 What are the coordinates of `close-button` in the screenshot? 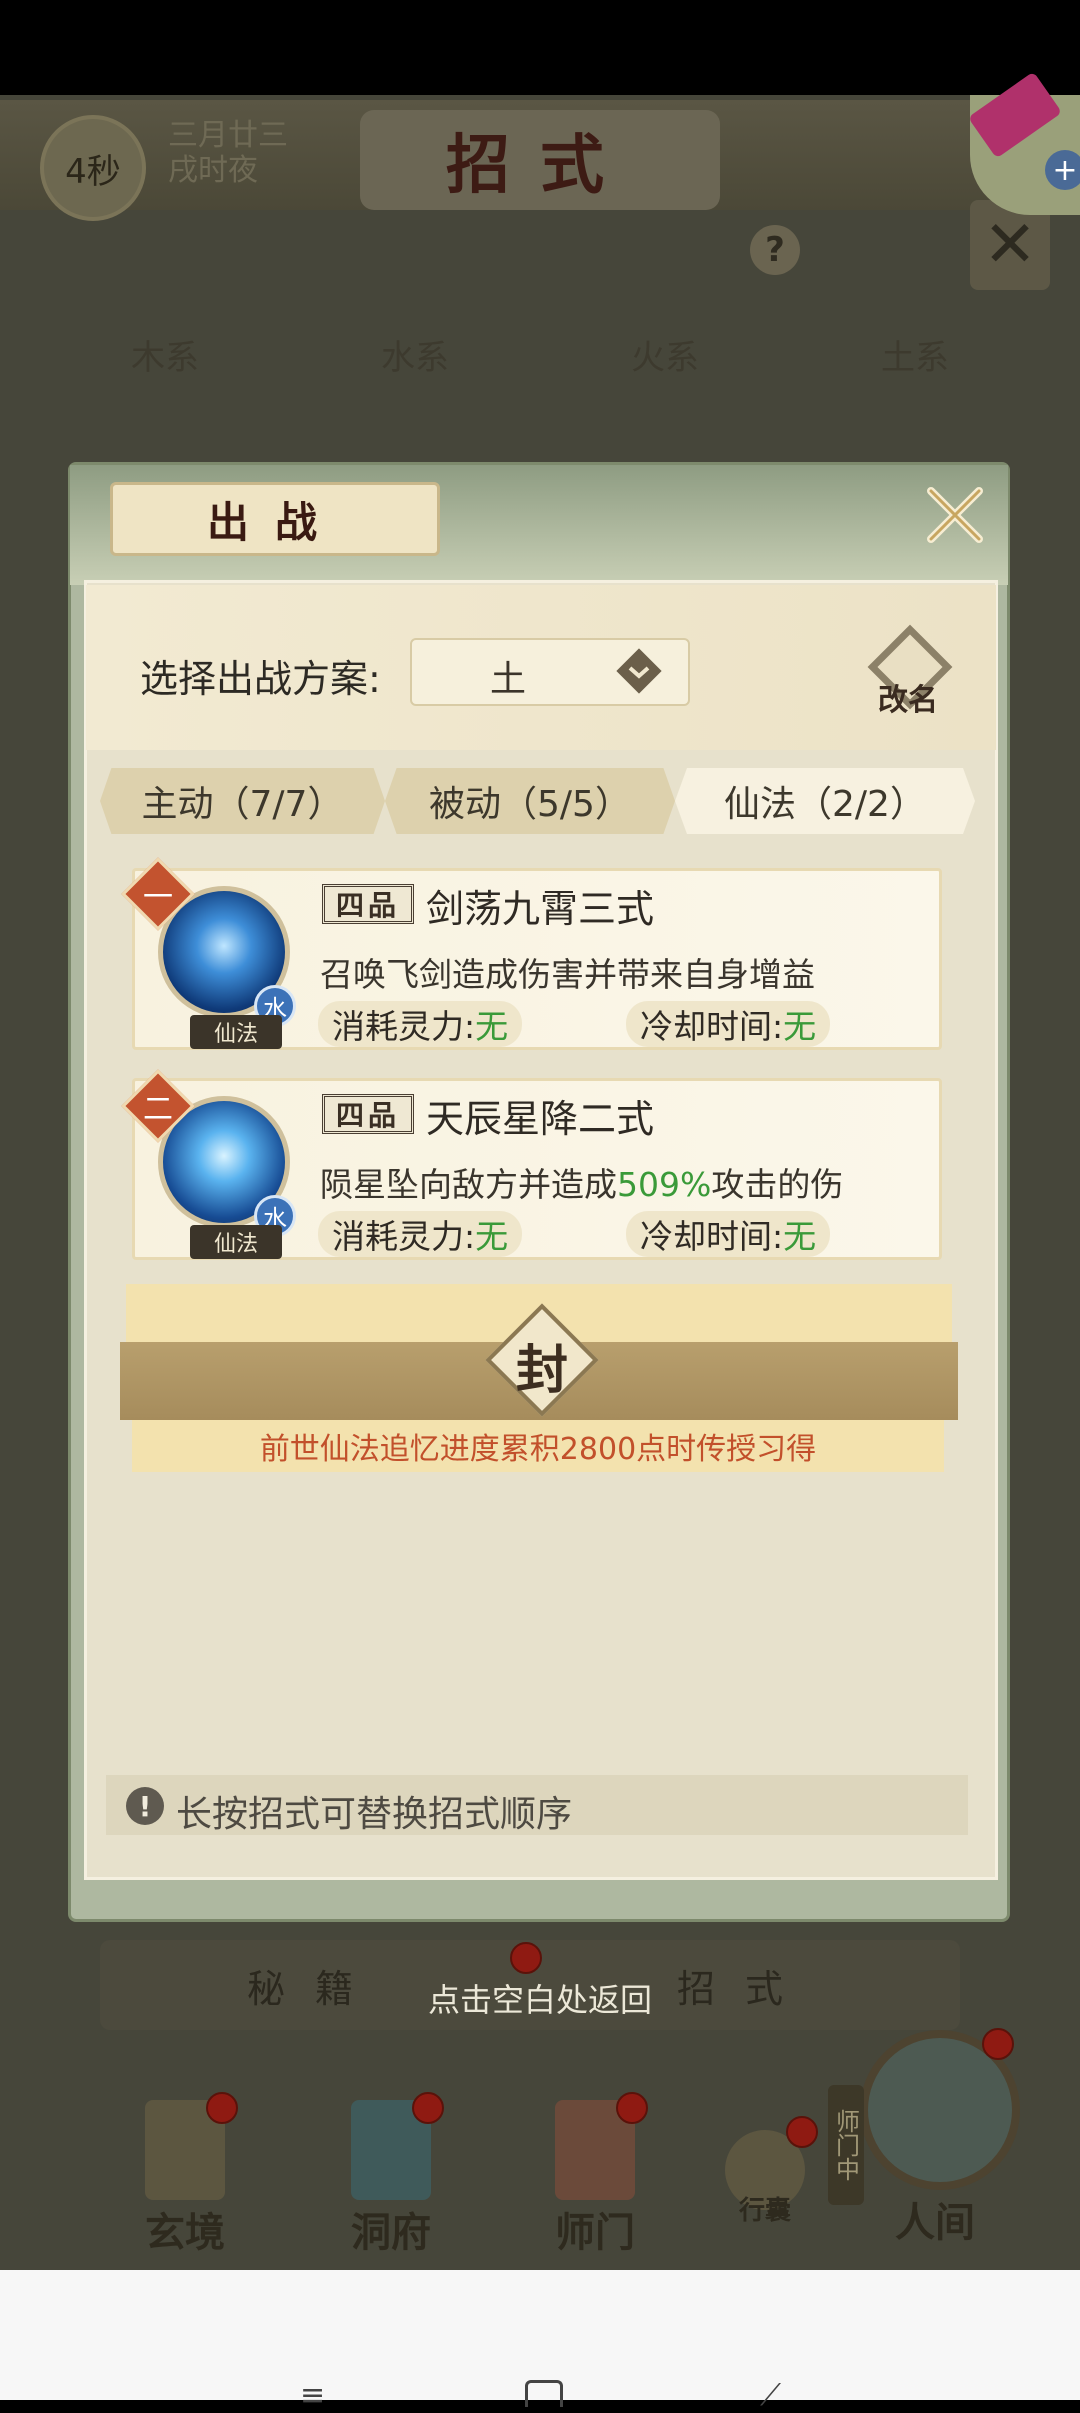 It's located at (955, 515).